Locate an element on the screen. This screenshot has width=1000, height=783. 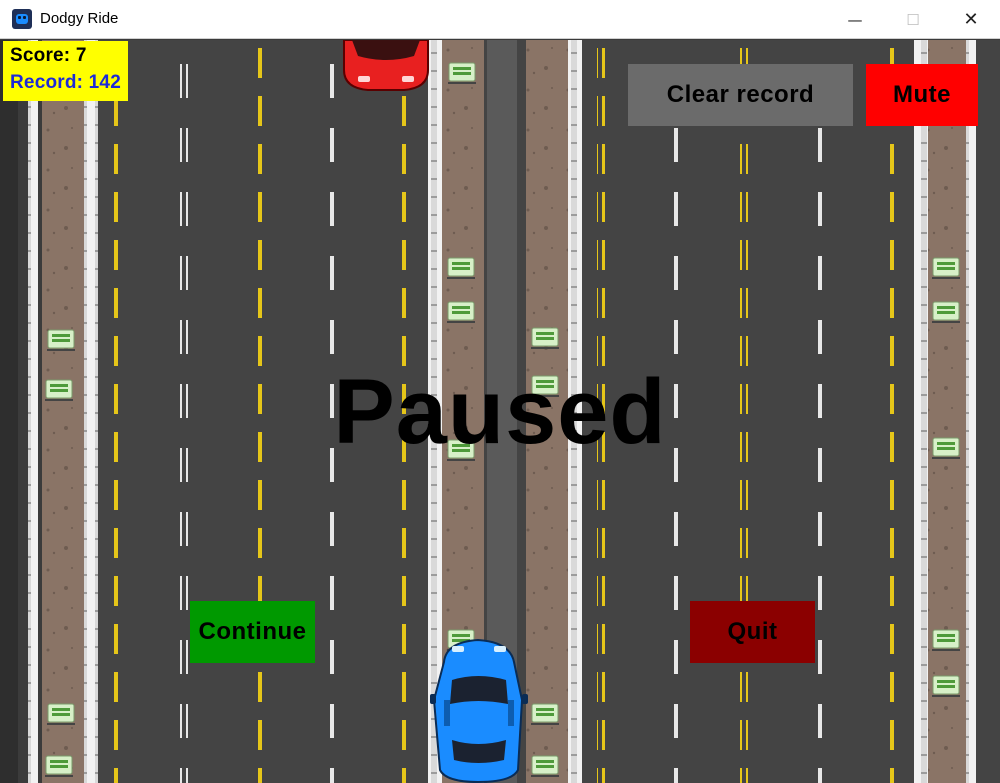
window-title: Dodgy Ride is located at coordinates (79, 18).